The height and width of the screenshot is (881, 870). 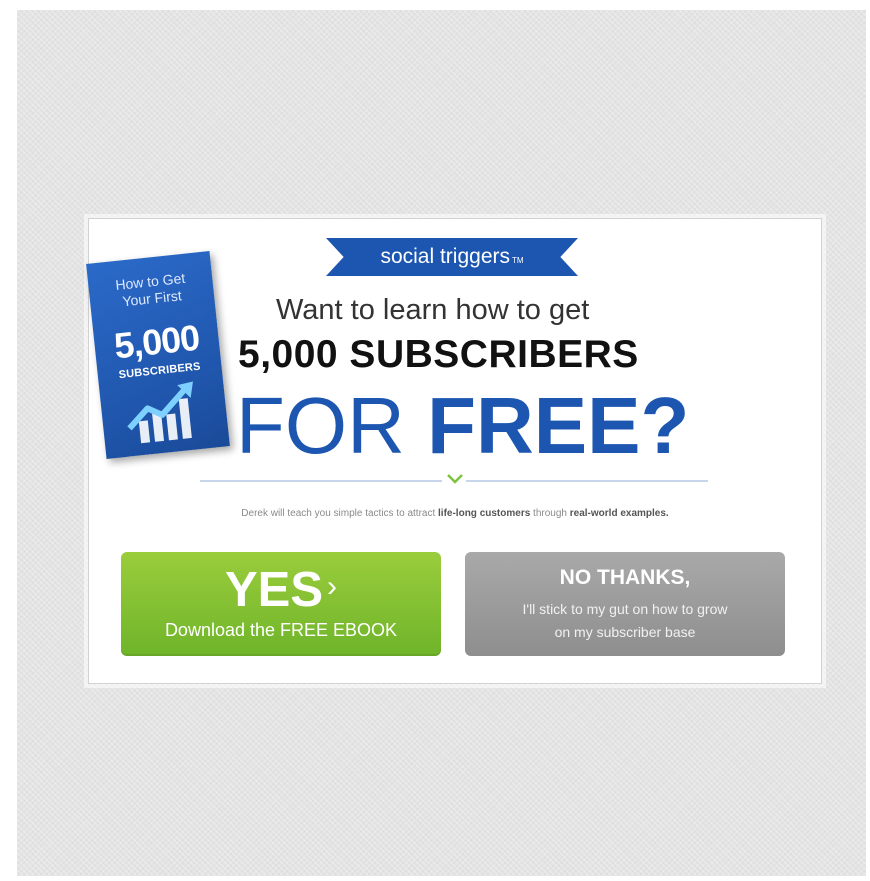 I want to click on no-button-sub-line2: on my subscriber base, so click(x=625, y=632).